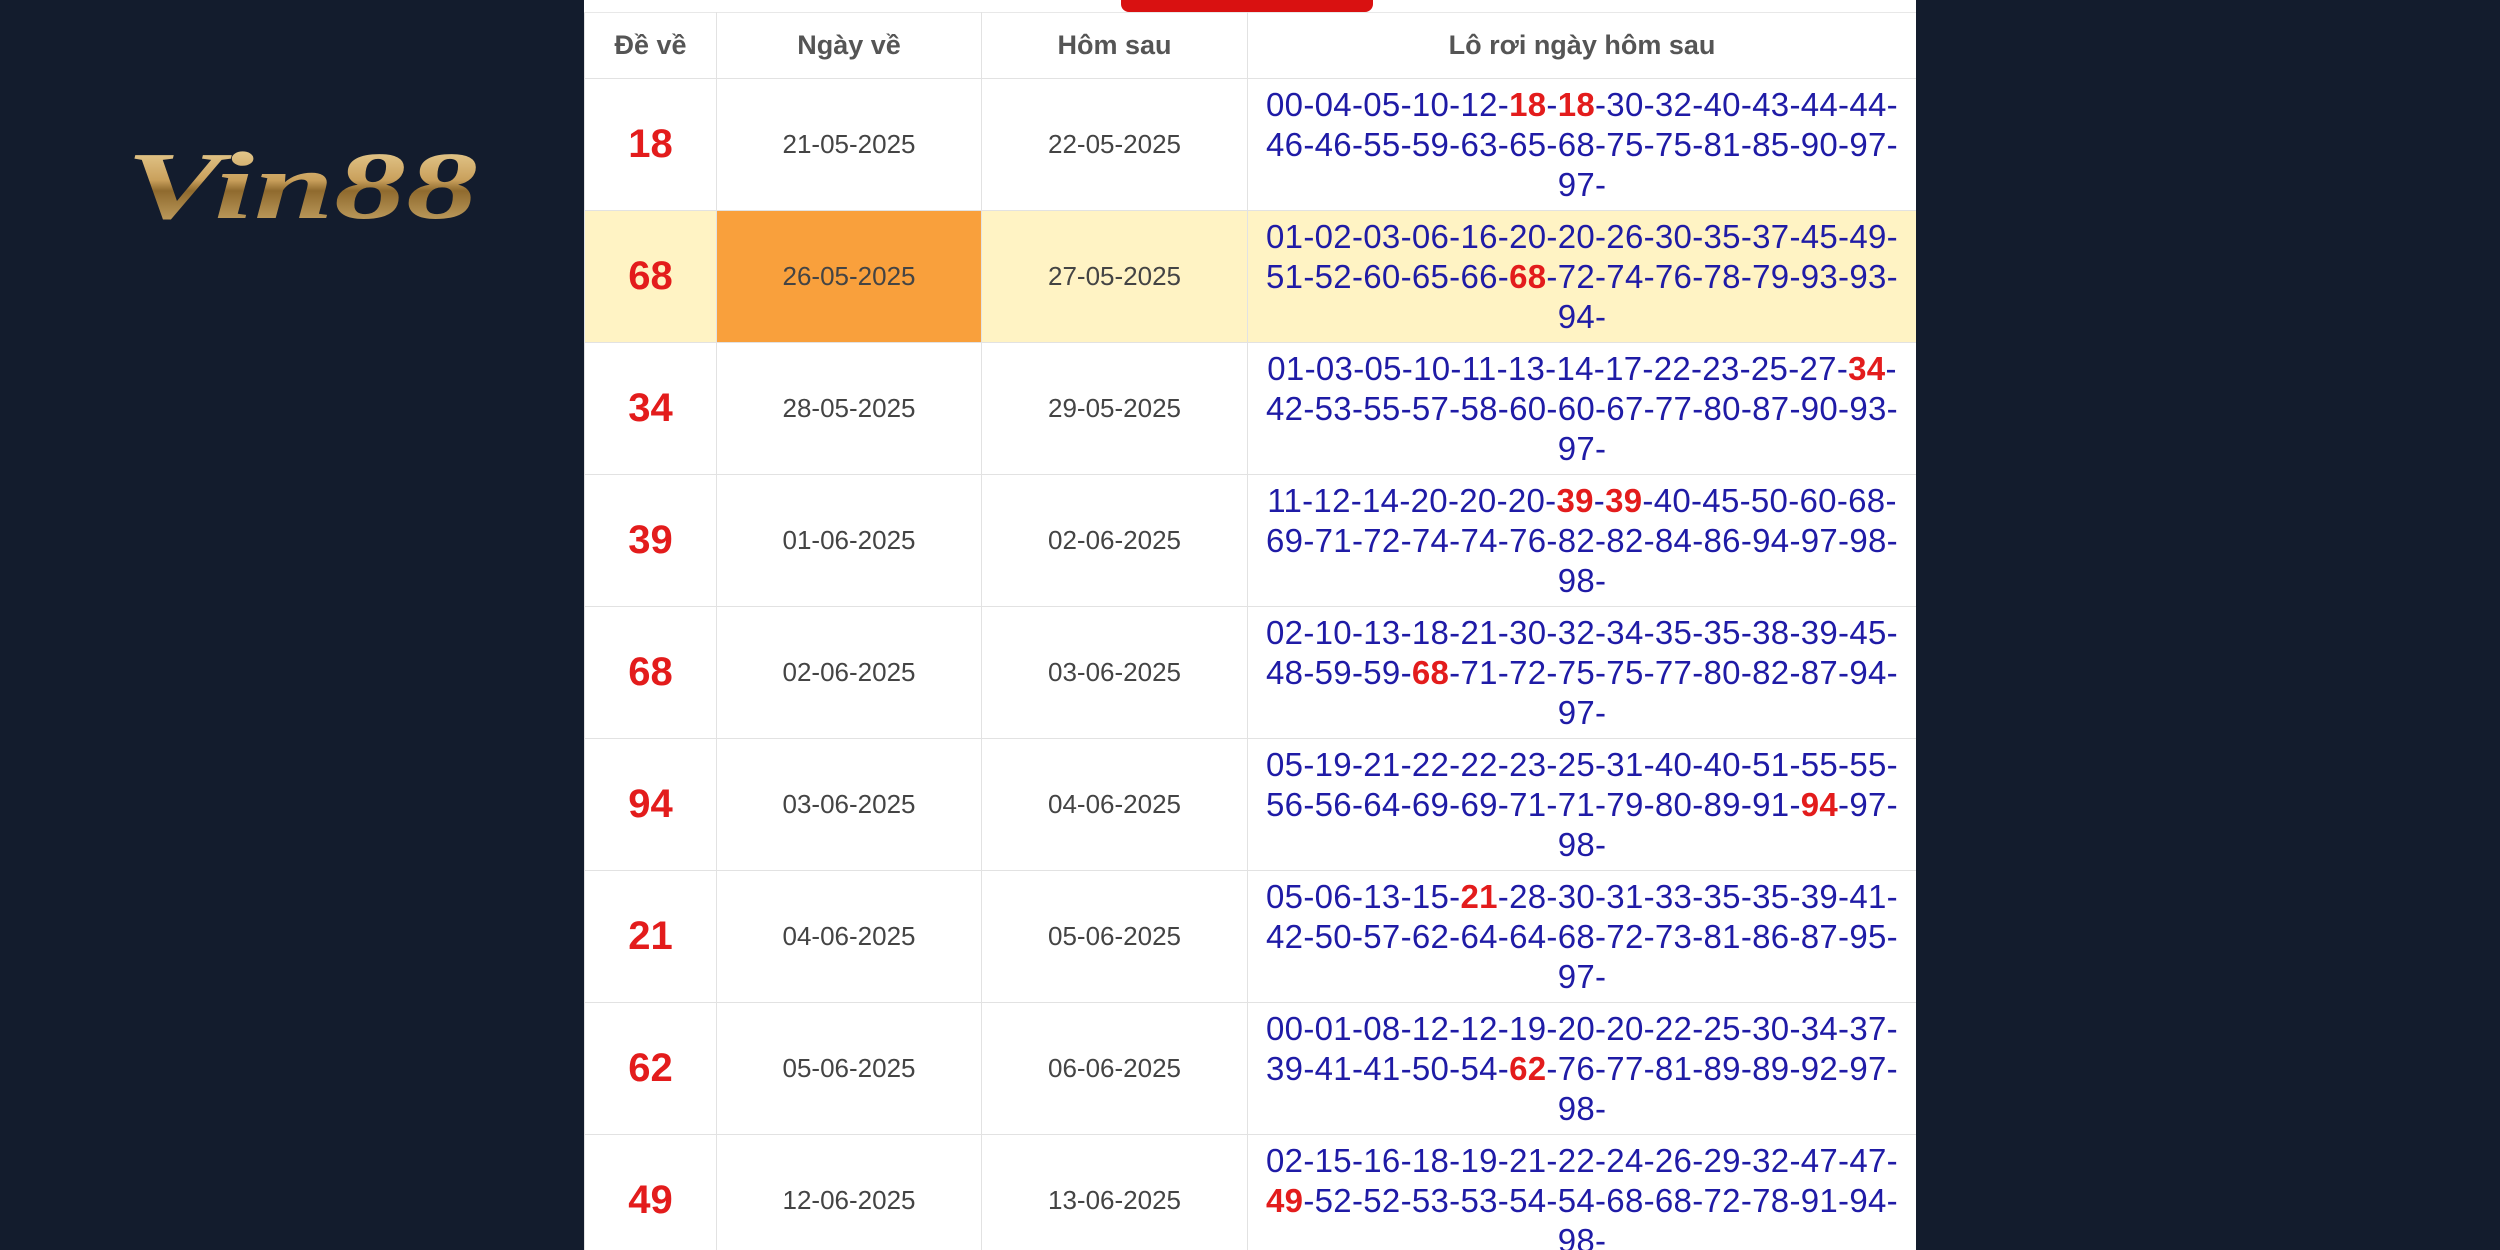 This screenshot has height=1250, width=2500. I want to click on ngay-ve-cell: 28-05-2025, so click(849, 408).